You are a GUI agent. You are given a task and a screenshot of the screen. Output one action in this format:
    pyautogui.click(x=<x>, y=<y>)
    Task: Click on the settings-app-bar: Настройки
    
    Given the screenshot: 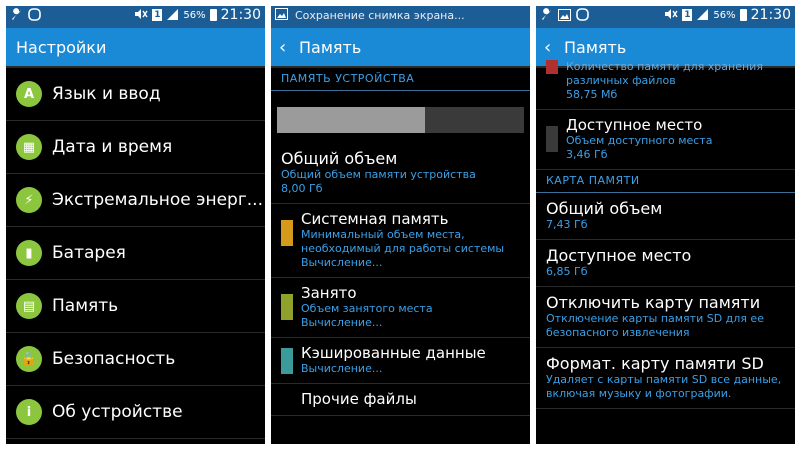 What is the action you would take?
    pyautogui.click(x=135, y=47)
    